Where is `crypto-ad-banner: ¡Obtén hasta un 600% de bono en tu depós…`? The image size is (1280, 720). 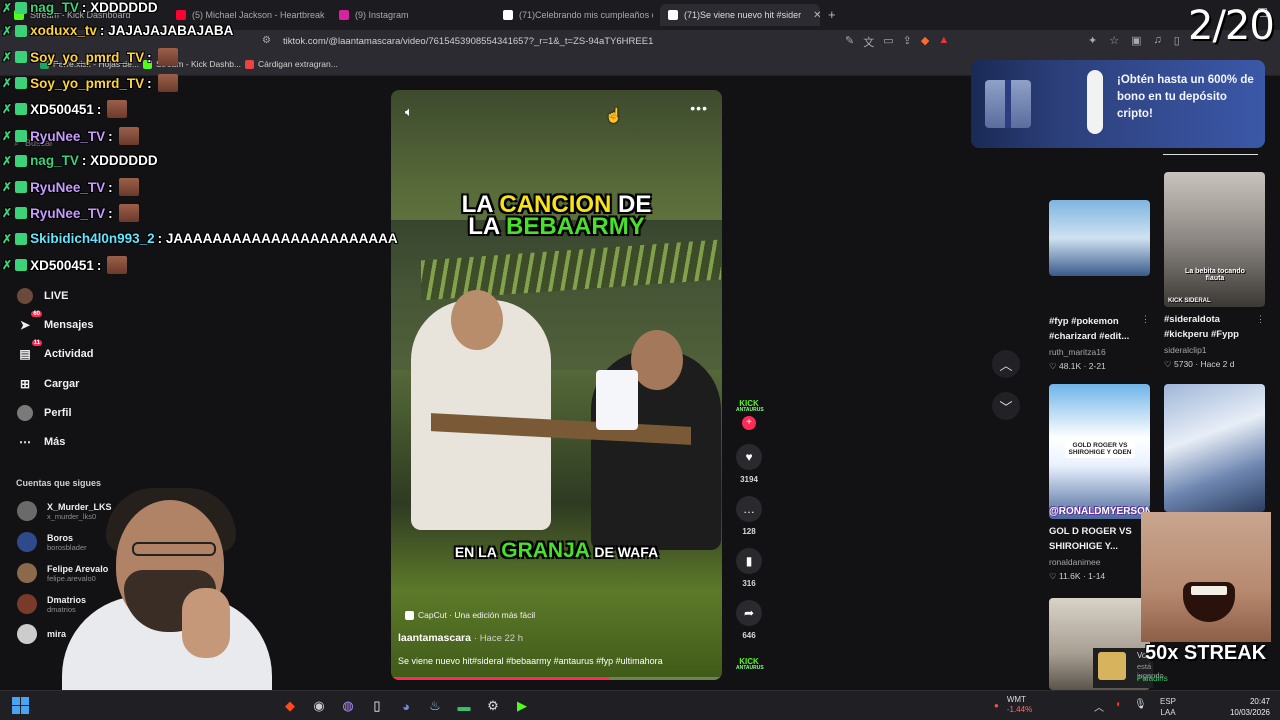 crypto-ad-banner: ¡Obtén hasta un 600% de bono en tu depós… is located at coordinates (1118, 104).